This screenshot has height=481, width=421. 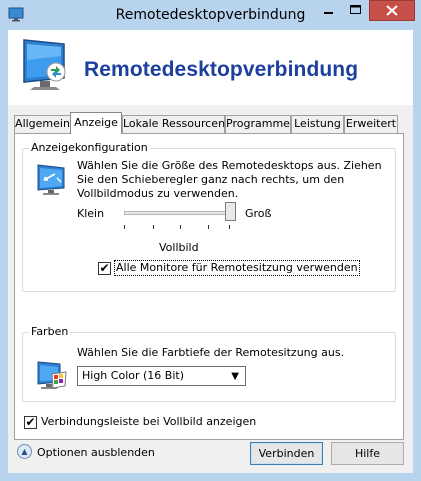 I want to click on maximize-icon, so click(x=355, y=9).